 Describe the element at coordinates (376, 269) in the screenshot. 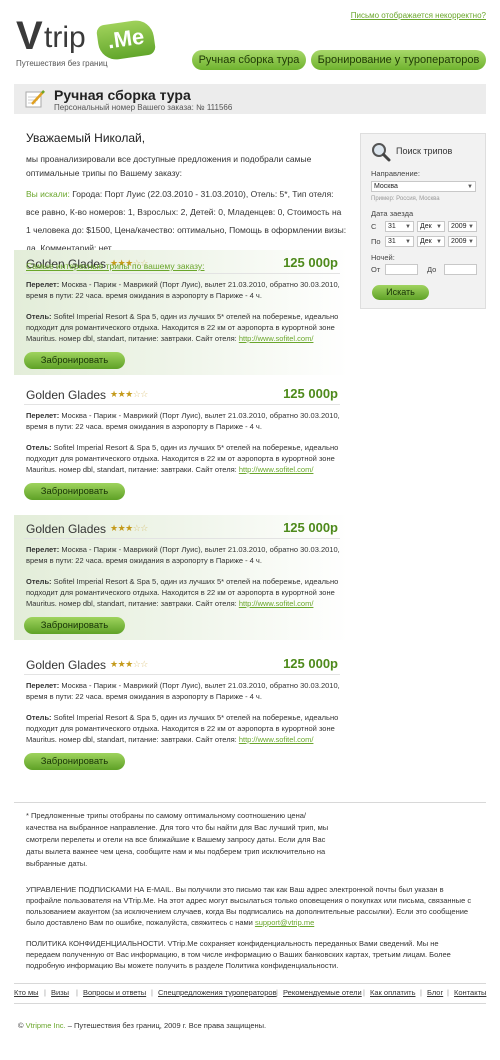

I see `nights-from-label: От` at that location.